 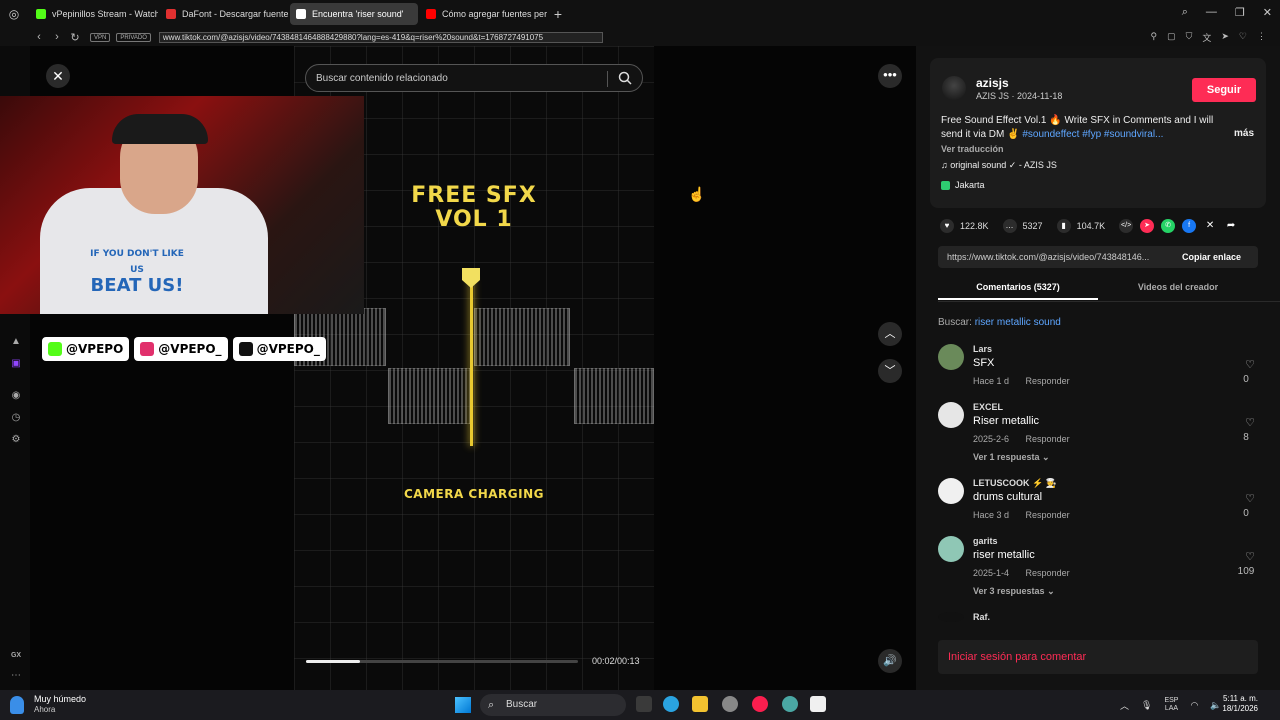 I want to click on twitch-icon: ▣, so click(x=16, y=364).